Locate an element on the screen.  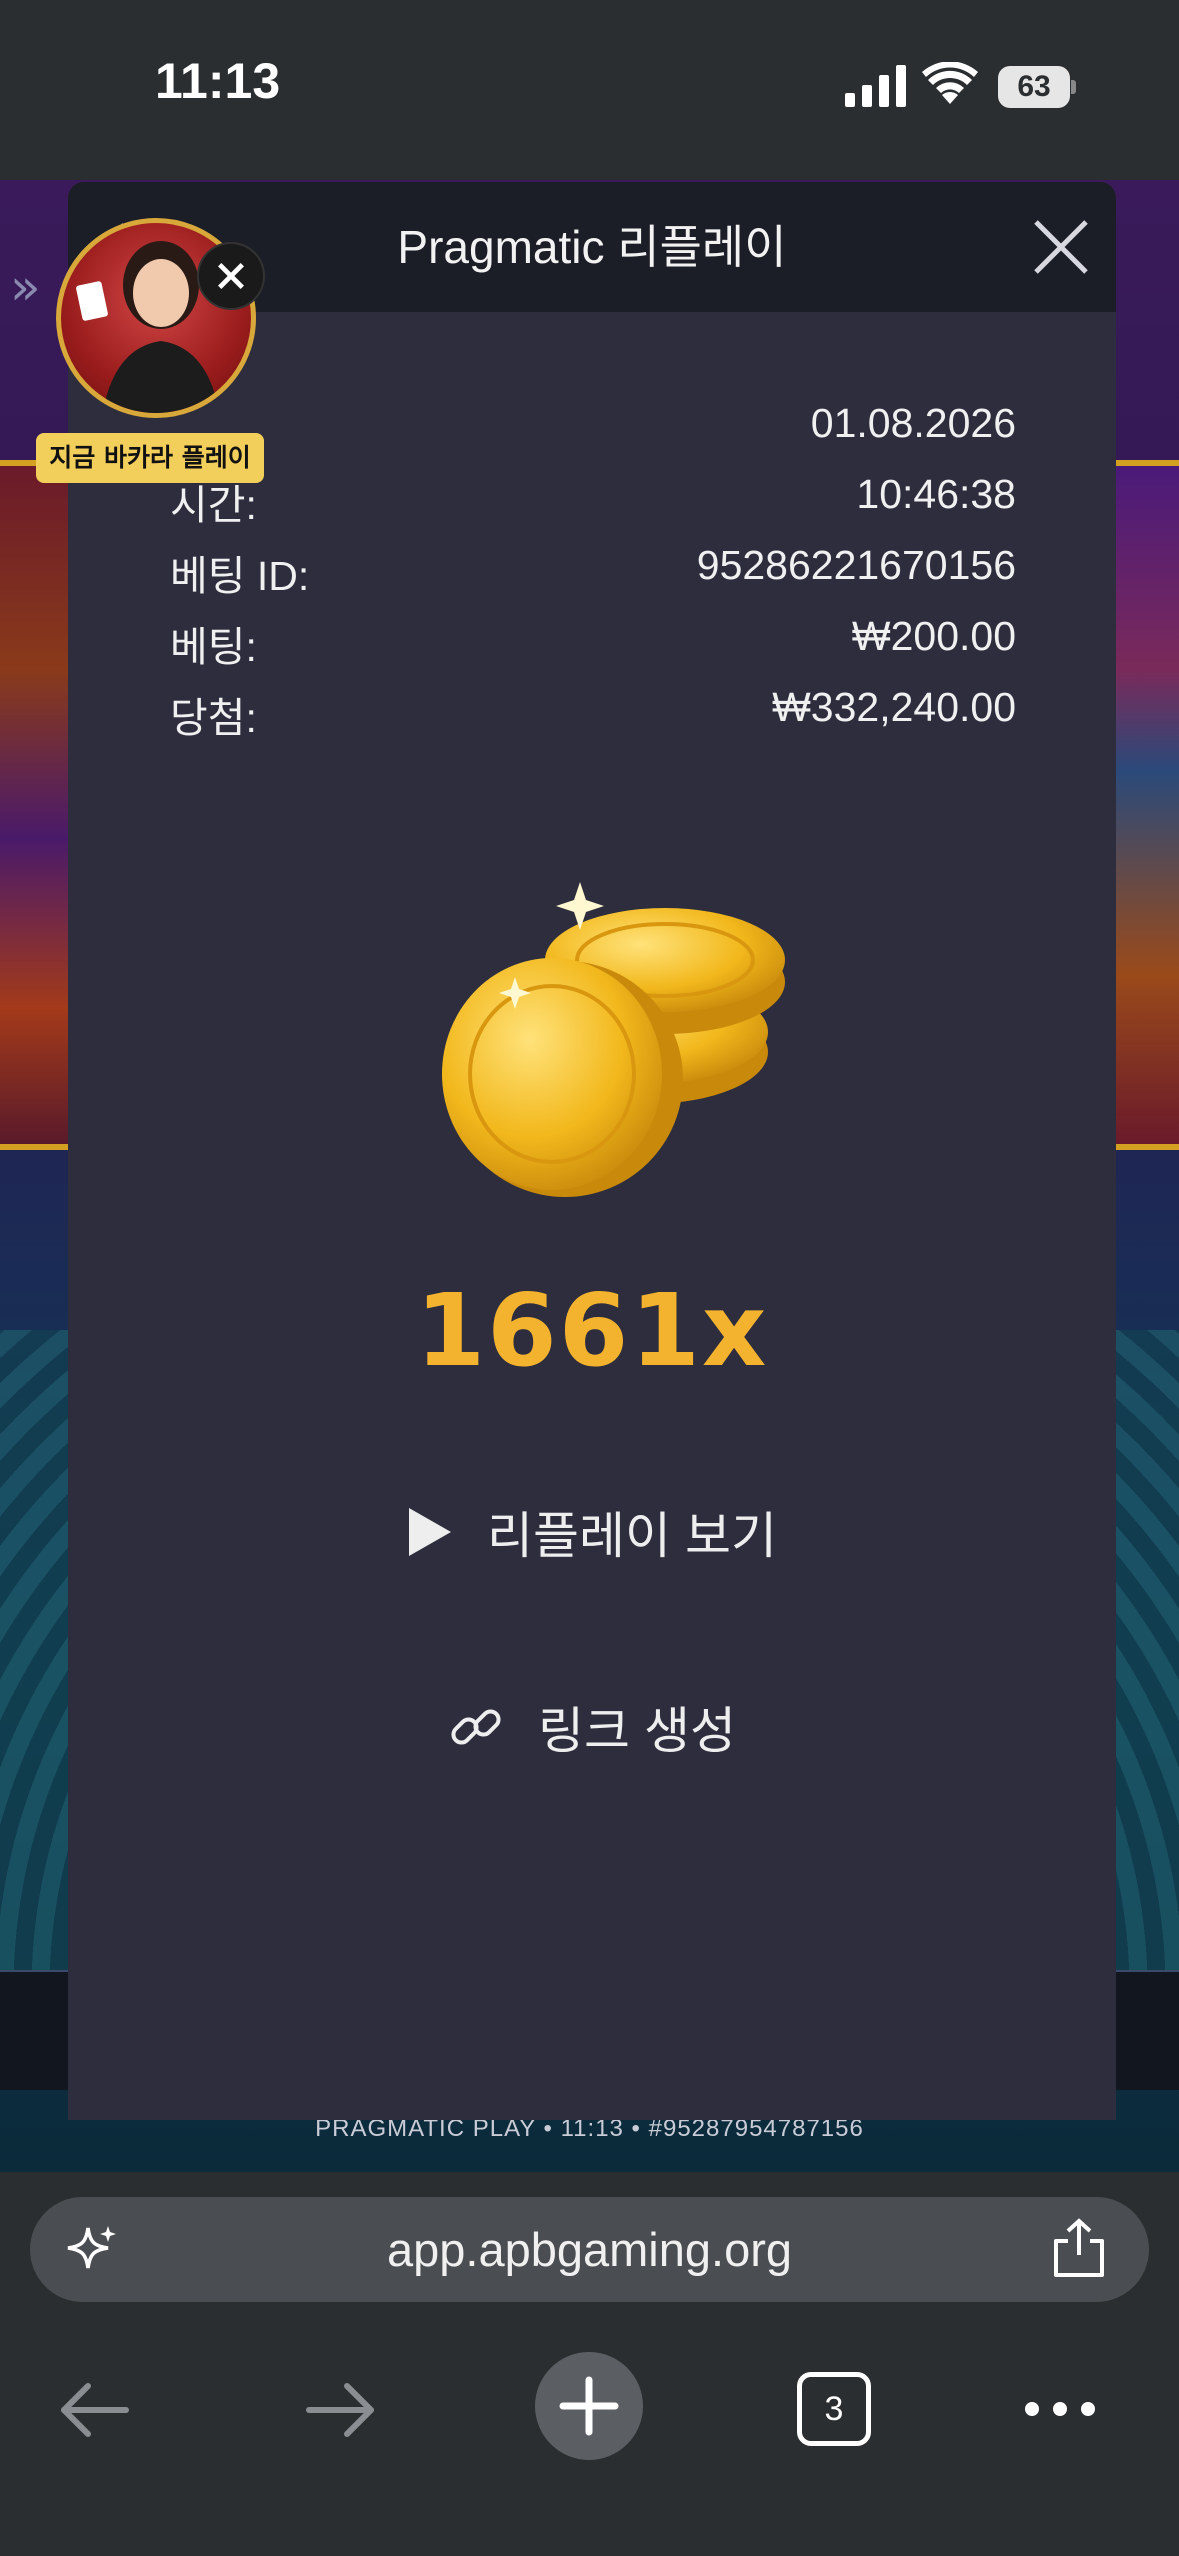
watch-replay-button: 리플레이 보기 is located at coordinates (592, 1532).